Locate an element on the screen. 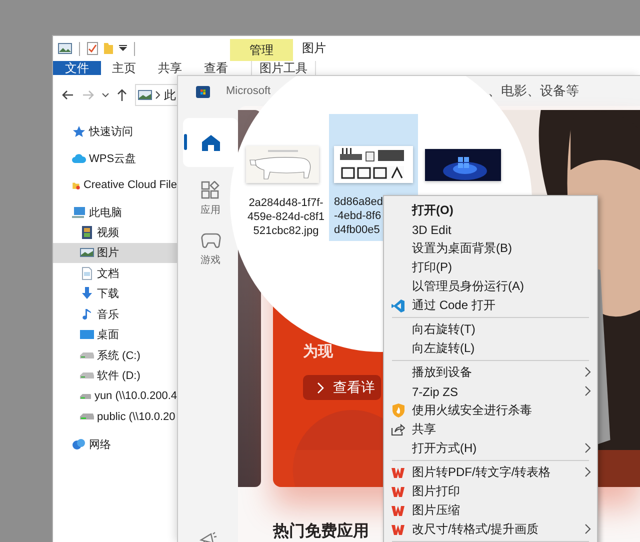  context-tab: 管理 is located at coordinates (261, 50).